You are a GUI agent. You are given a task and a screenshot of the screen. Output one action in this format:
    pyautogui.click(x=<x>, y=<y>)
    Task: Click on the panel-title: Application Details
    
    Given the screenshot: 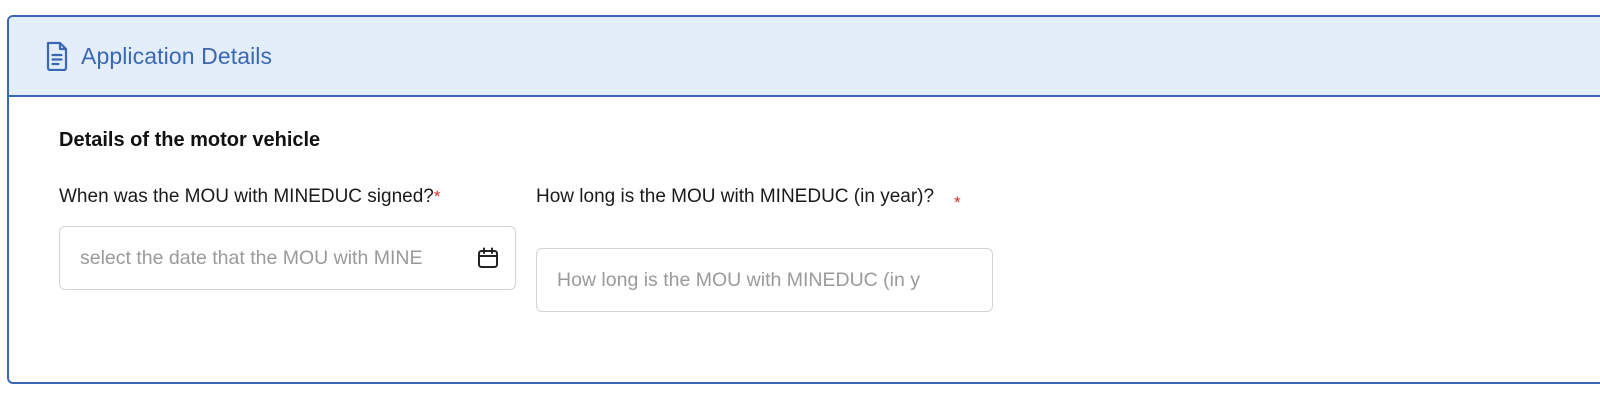 What is the action you would take?
    pyautogui.click(x=177, y=55)
    